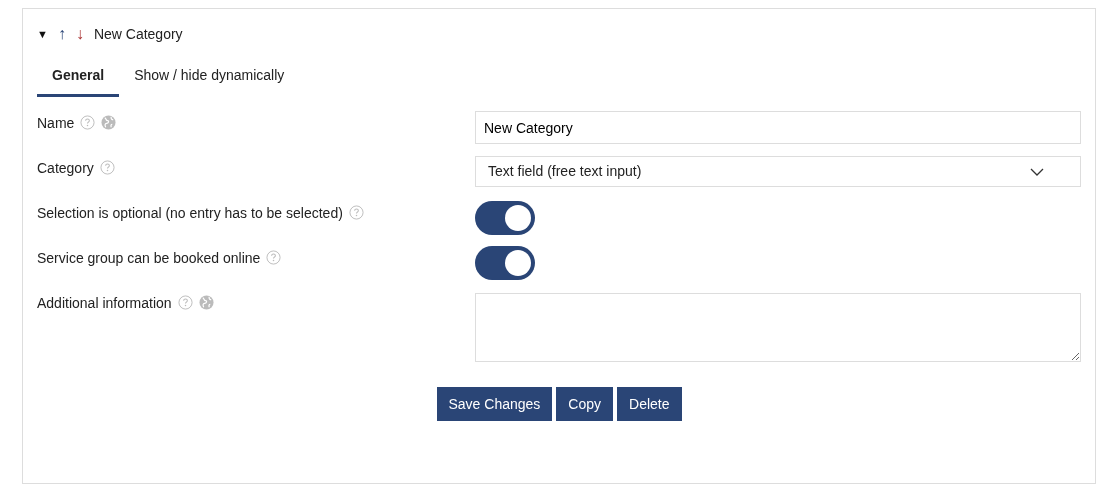 The width and height of the screenshot is (1109, 494). Describe the element at coordinates (78, 81) in the screenshot. I see `tab: General` at that location.